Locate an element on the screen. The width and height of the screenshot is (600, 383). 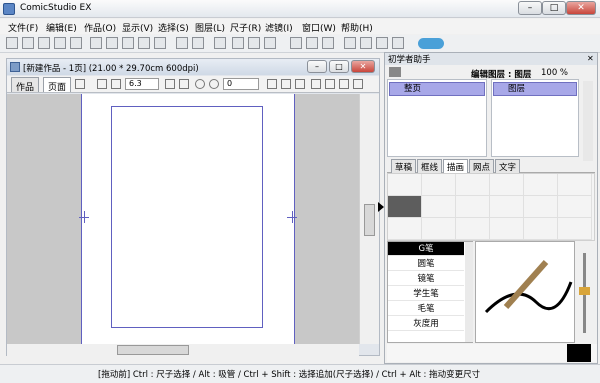
zoom-field: 6.3 is located at coordinates (142, 84).